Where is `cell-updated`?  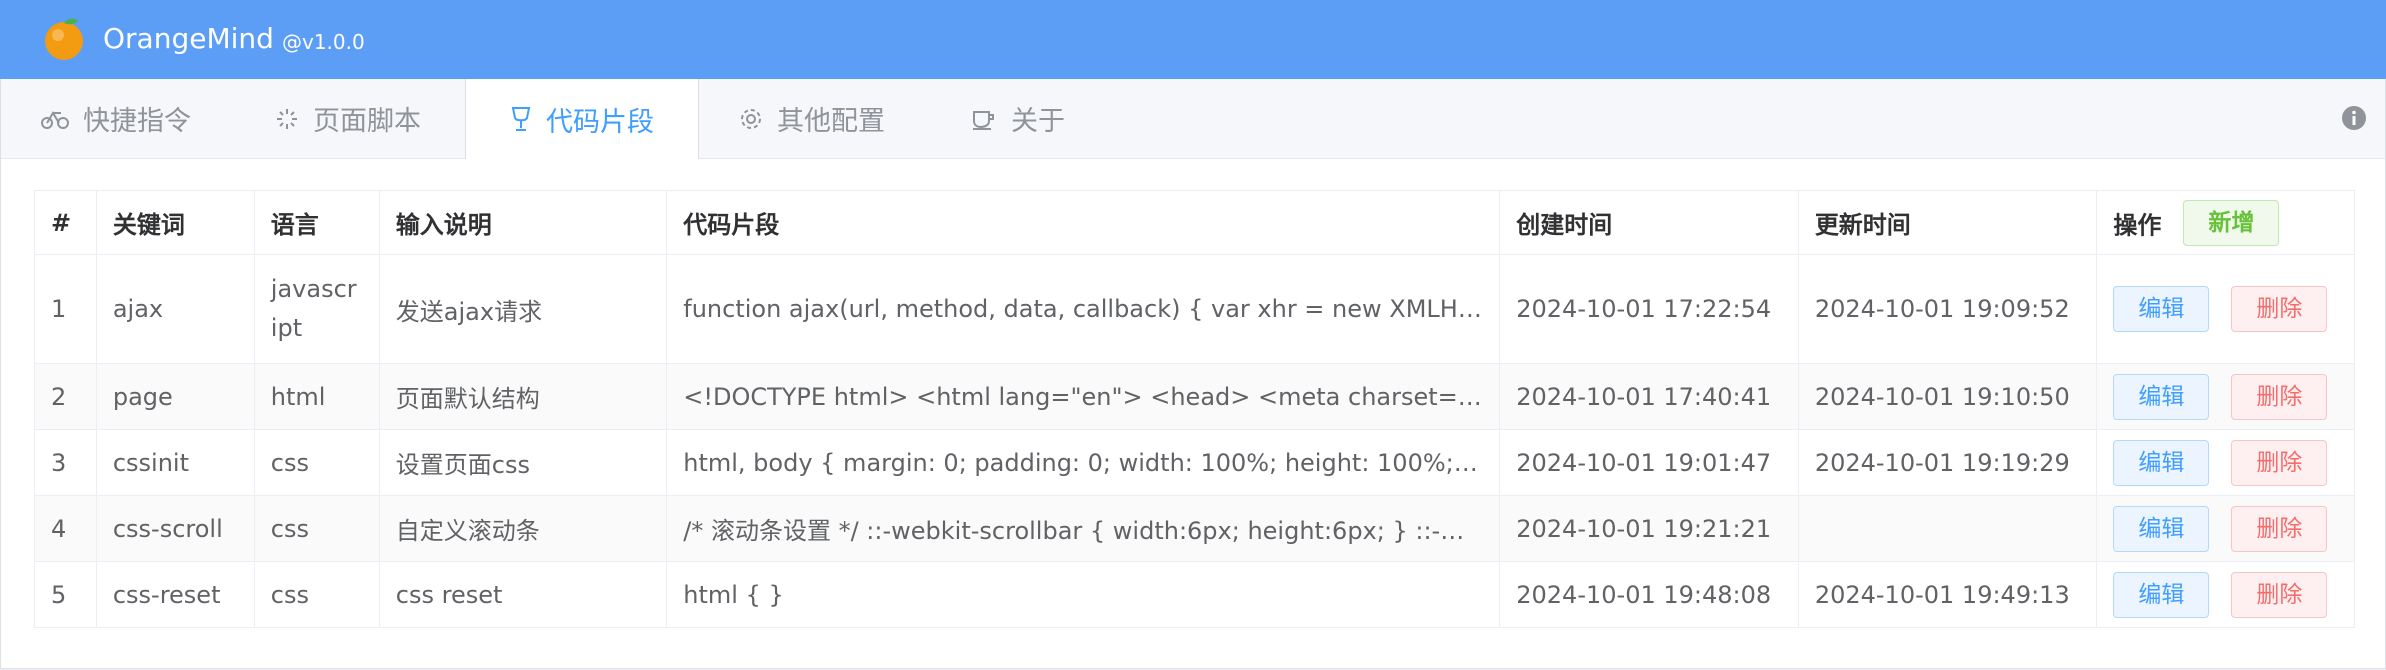 cell-updated is located at coordinates (1947, 528).